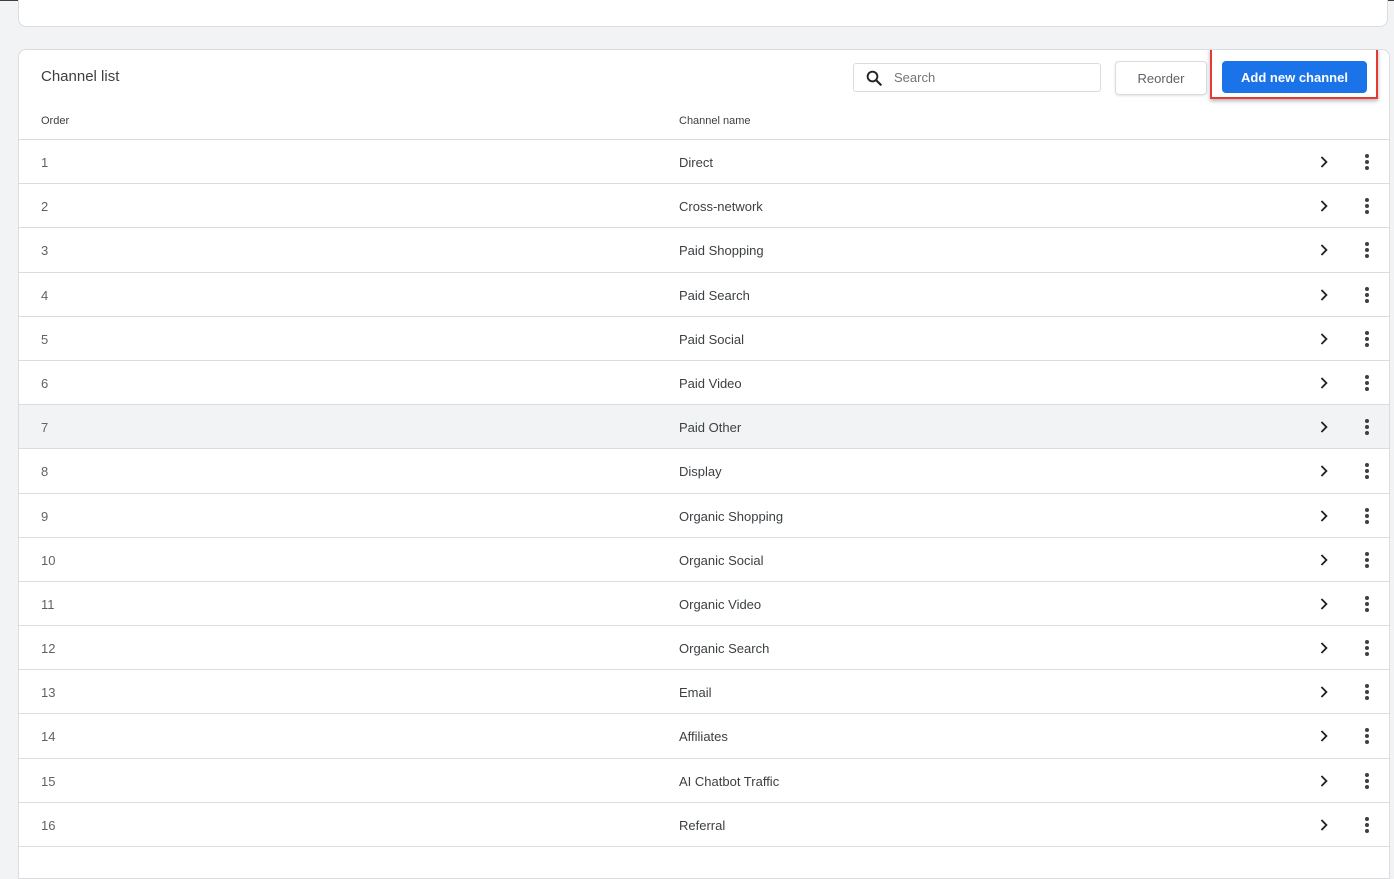  I want to click on reorder-button: Reorder, so click(1161, 78).